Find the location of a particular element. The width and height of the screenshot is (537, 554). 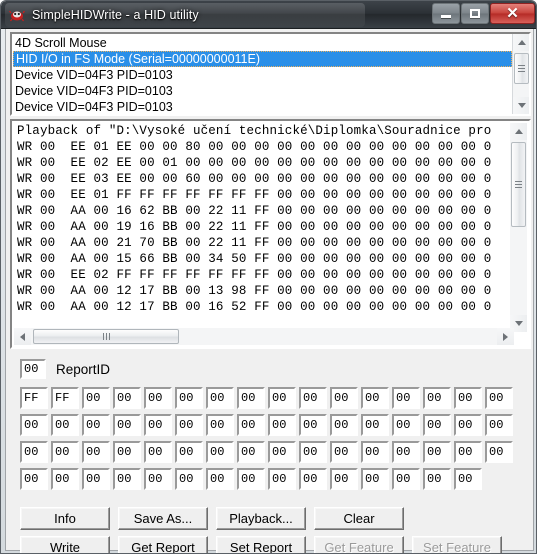

clear-button: Clear is located at coordinates (359, 518).